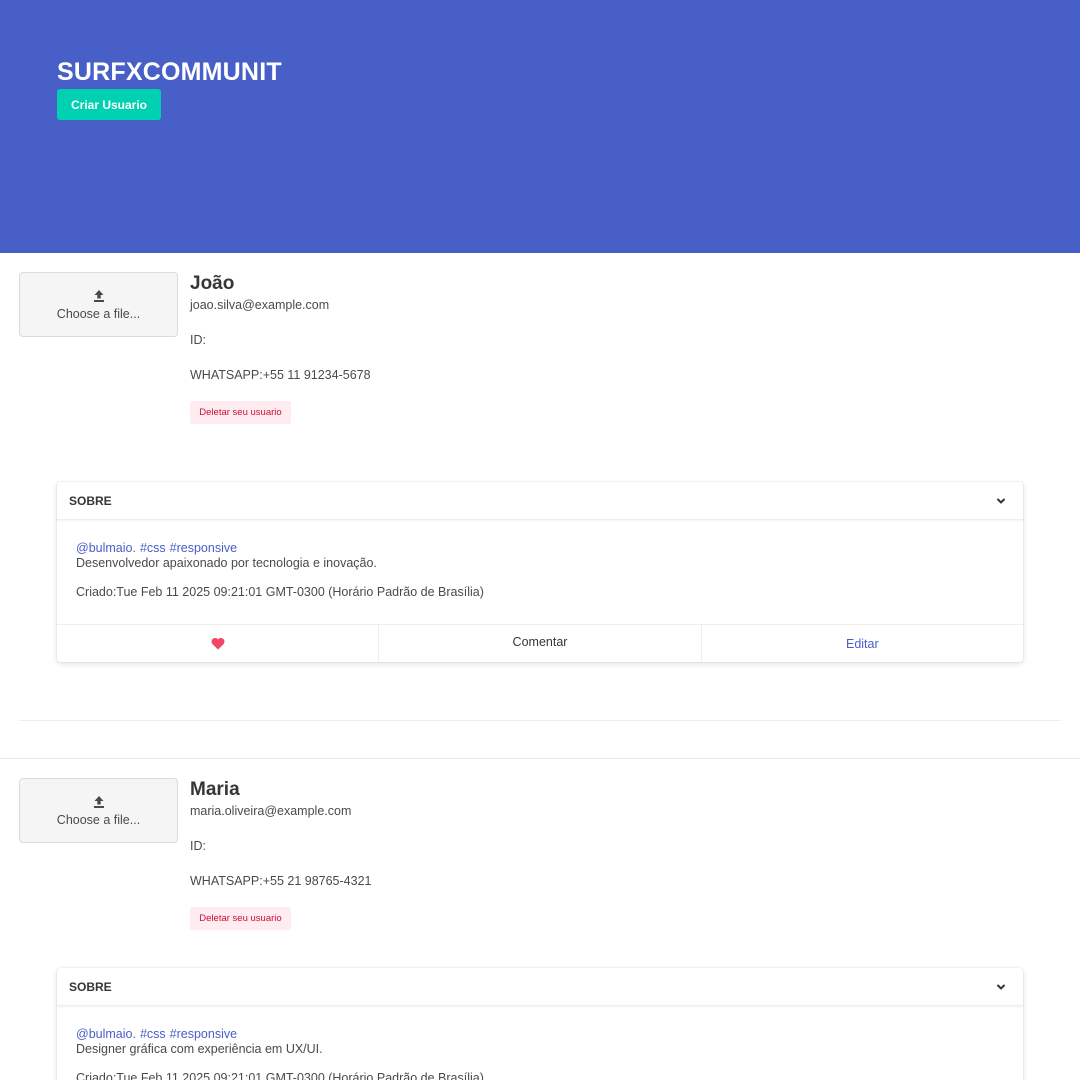 The width and height of the screenshot is (1080, 1080). Describe the element at coordinates (280, 375) in the screenshot. I see `user-whatsapp: WHATSAPP:+55 11 91234-5678` at that location.